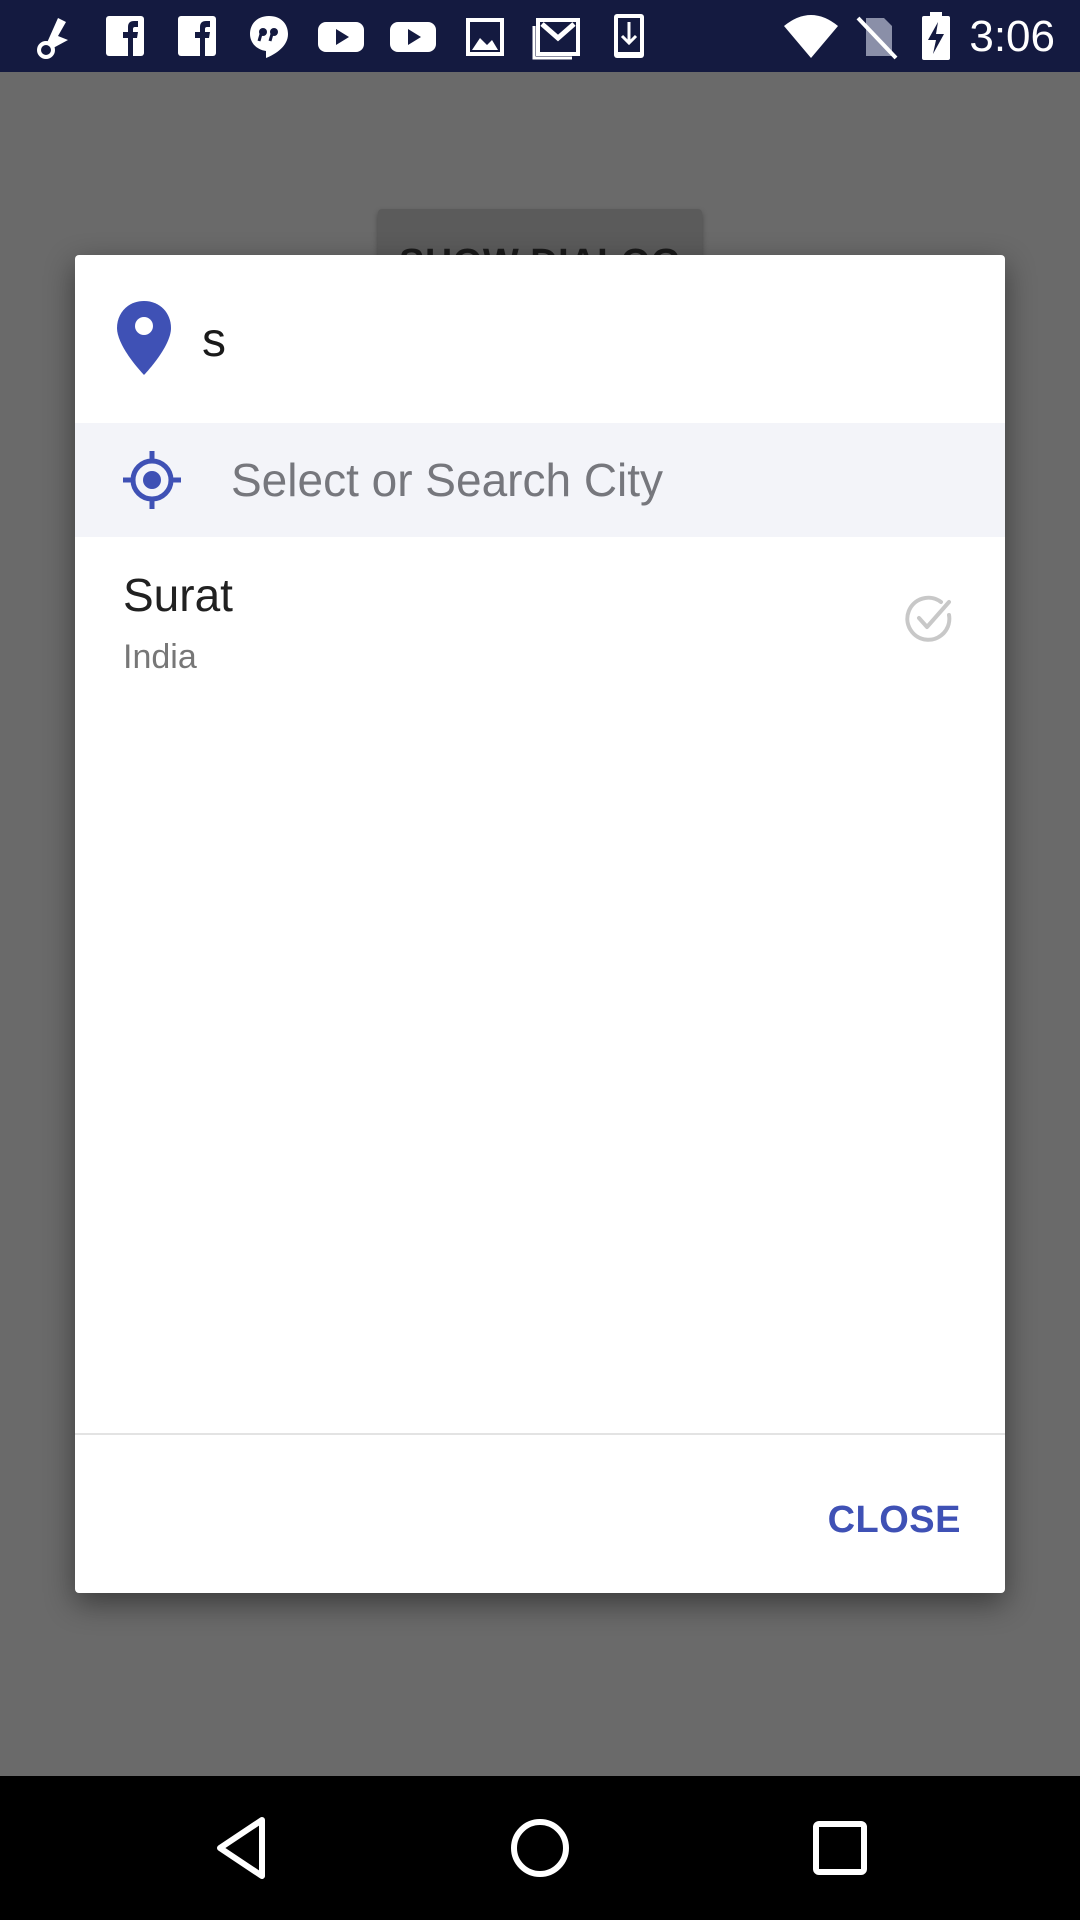  Describe the element at coordinates (877, 36) in the screenshot. I see `no-sim-icon` at that location.